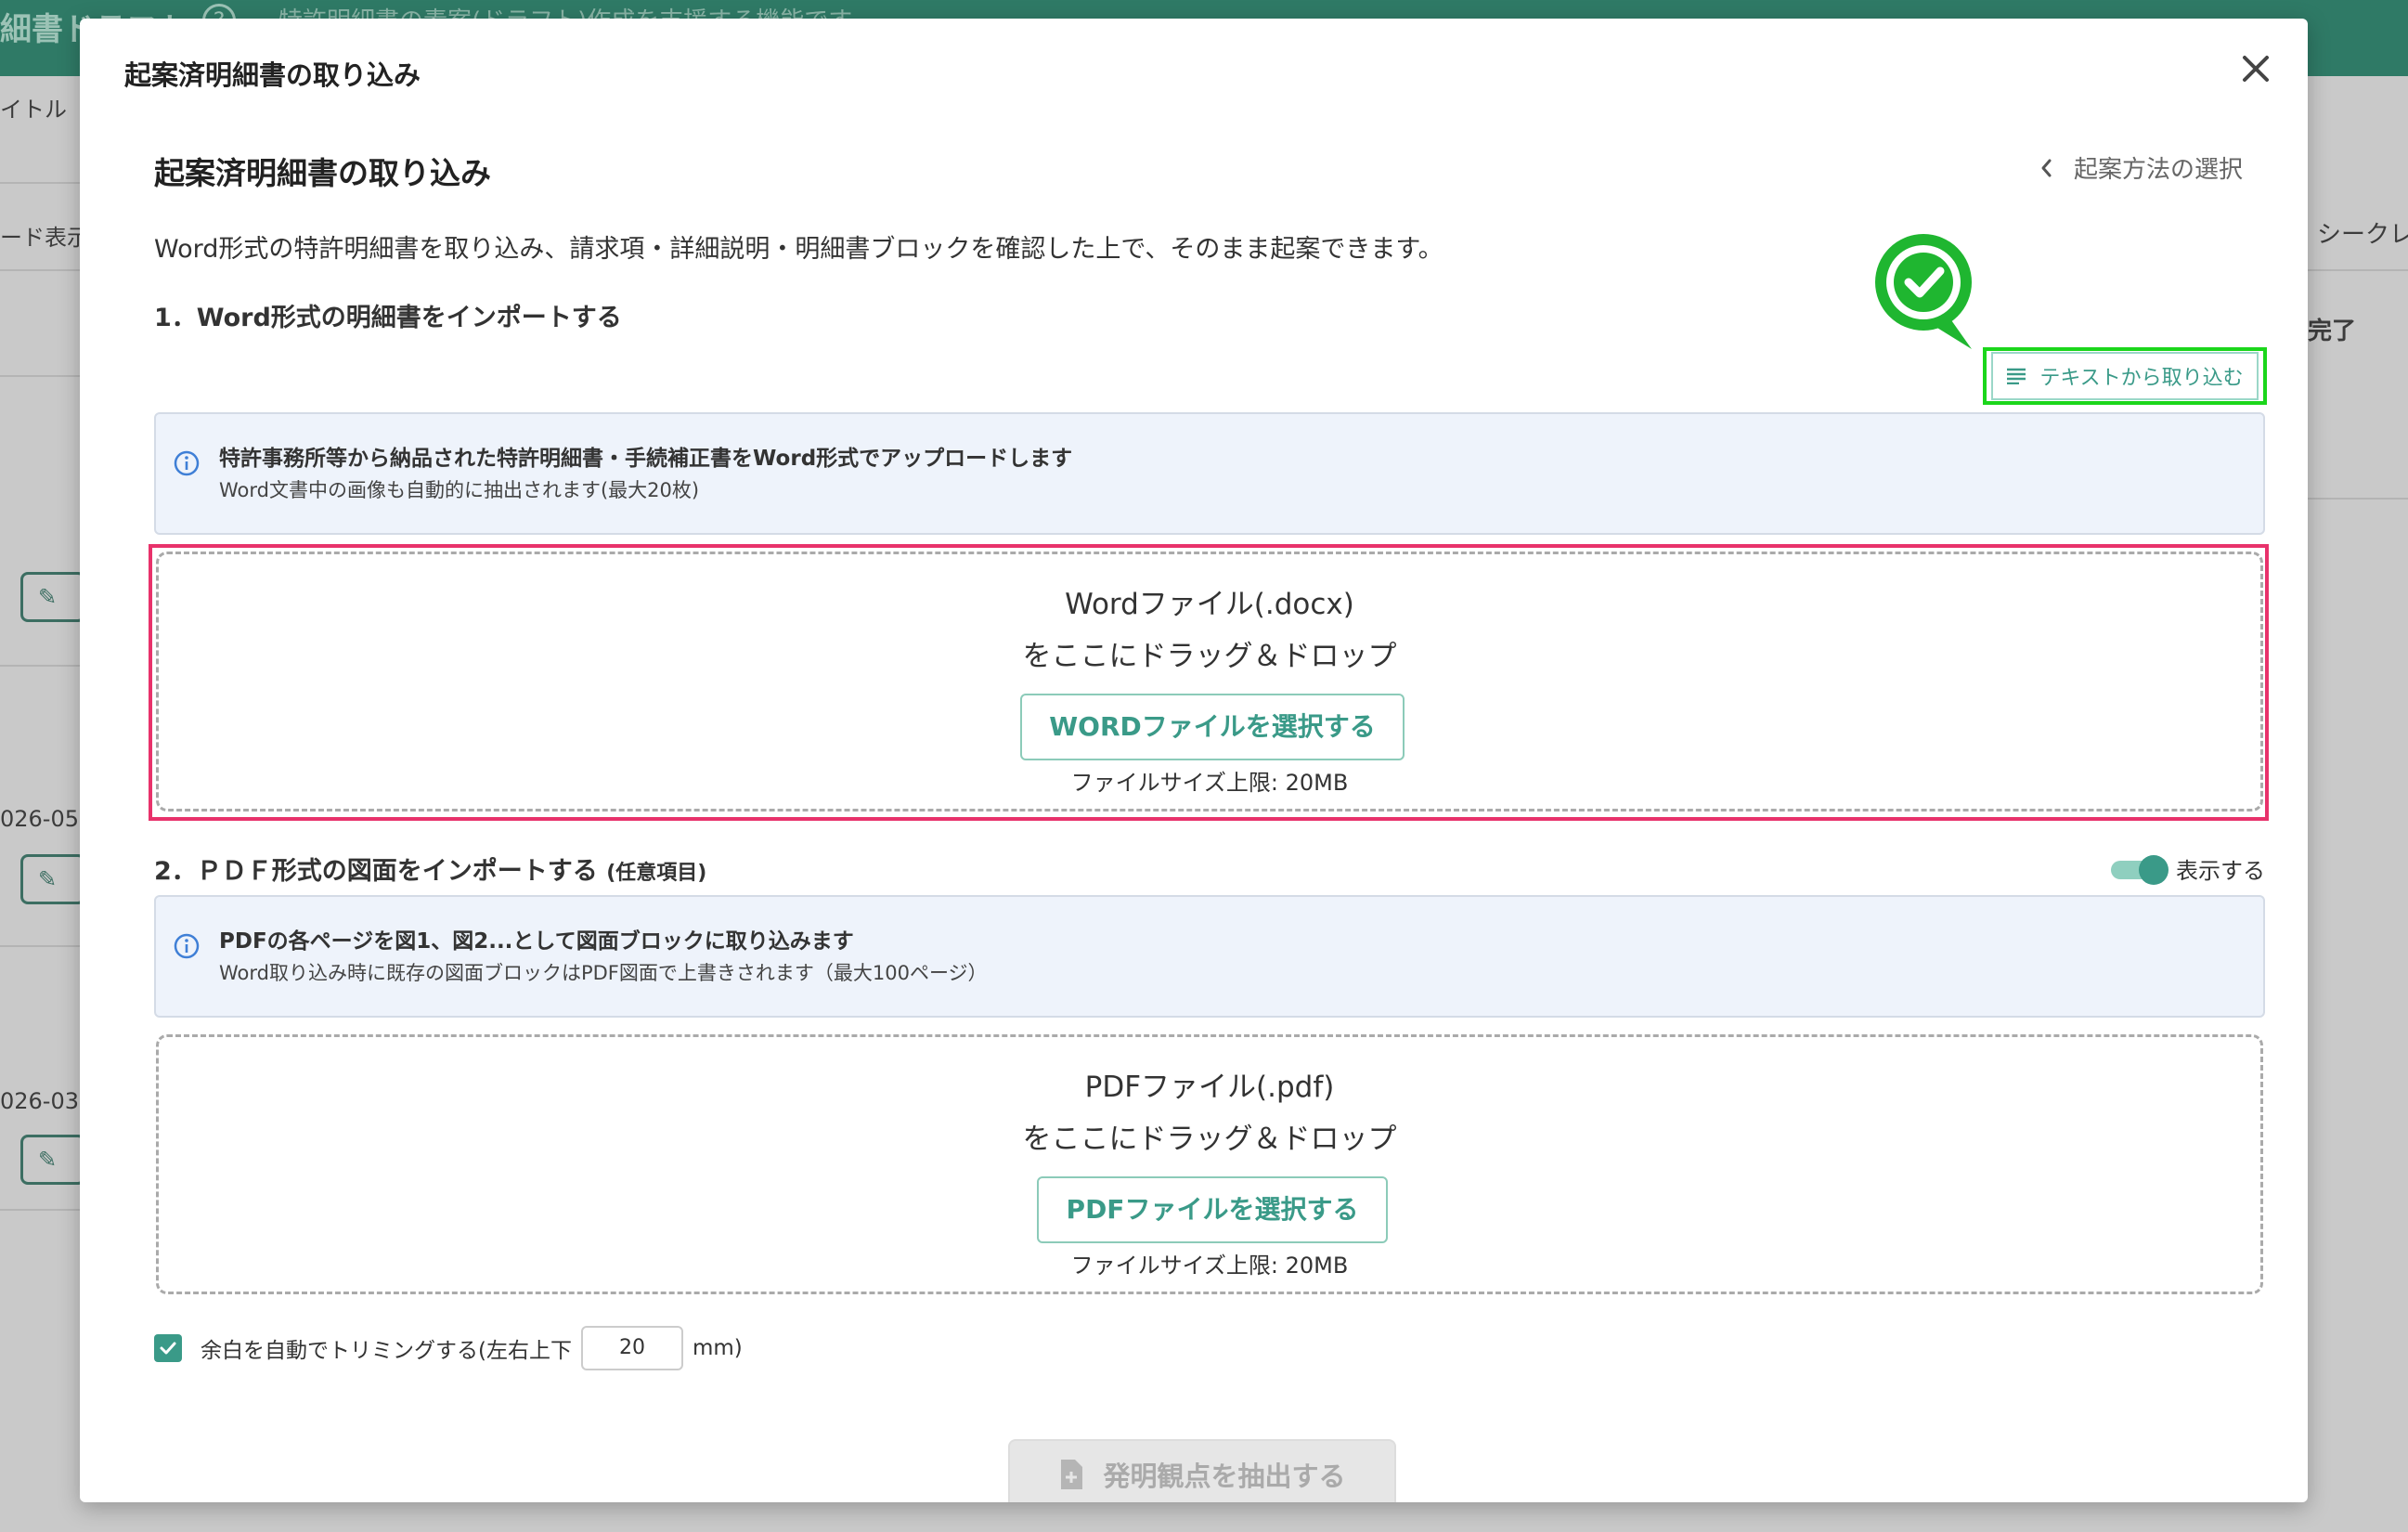 The width and height of the screenshot is (2408, 1532). What do you see at coordinates (2362, 235) in the screenshot?
I see `bg-secret-label: シークレ` at bounding box center [2362, 235].